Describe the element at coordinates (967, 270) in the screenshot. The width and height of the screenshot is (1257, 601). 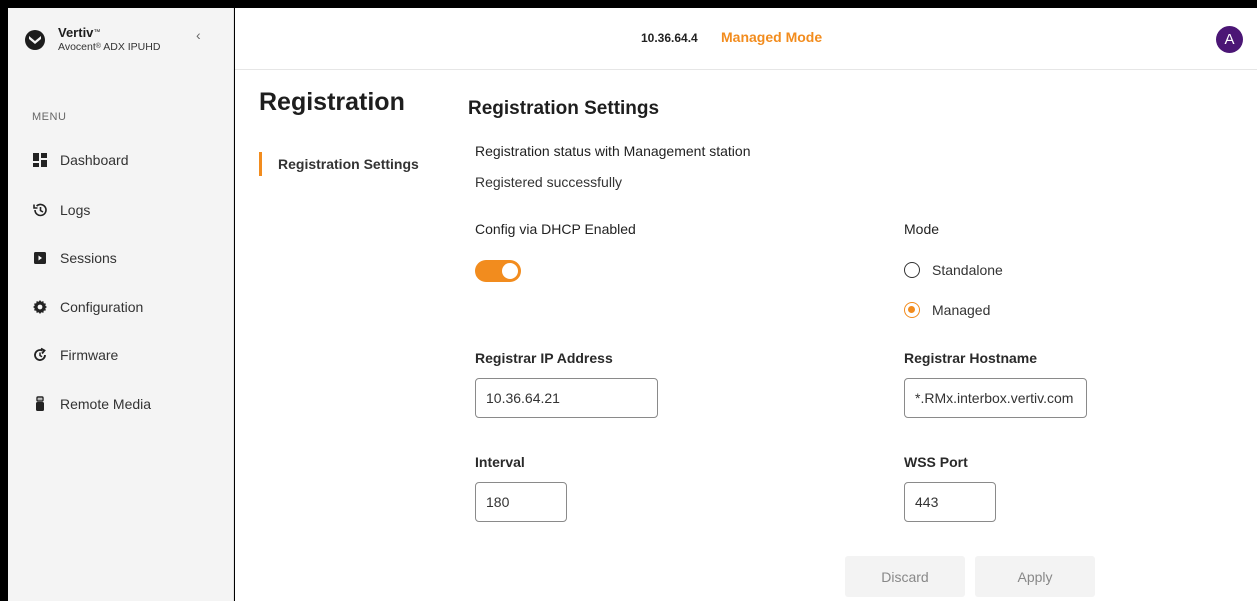
I see `radio-label: Standalone` at that location.